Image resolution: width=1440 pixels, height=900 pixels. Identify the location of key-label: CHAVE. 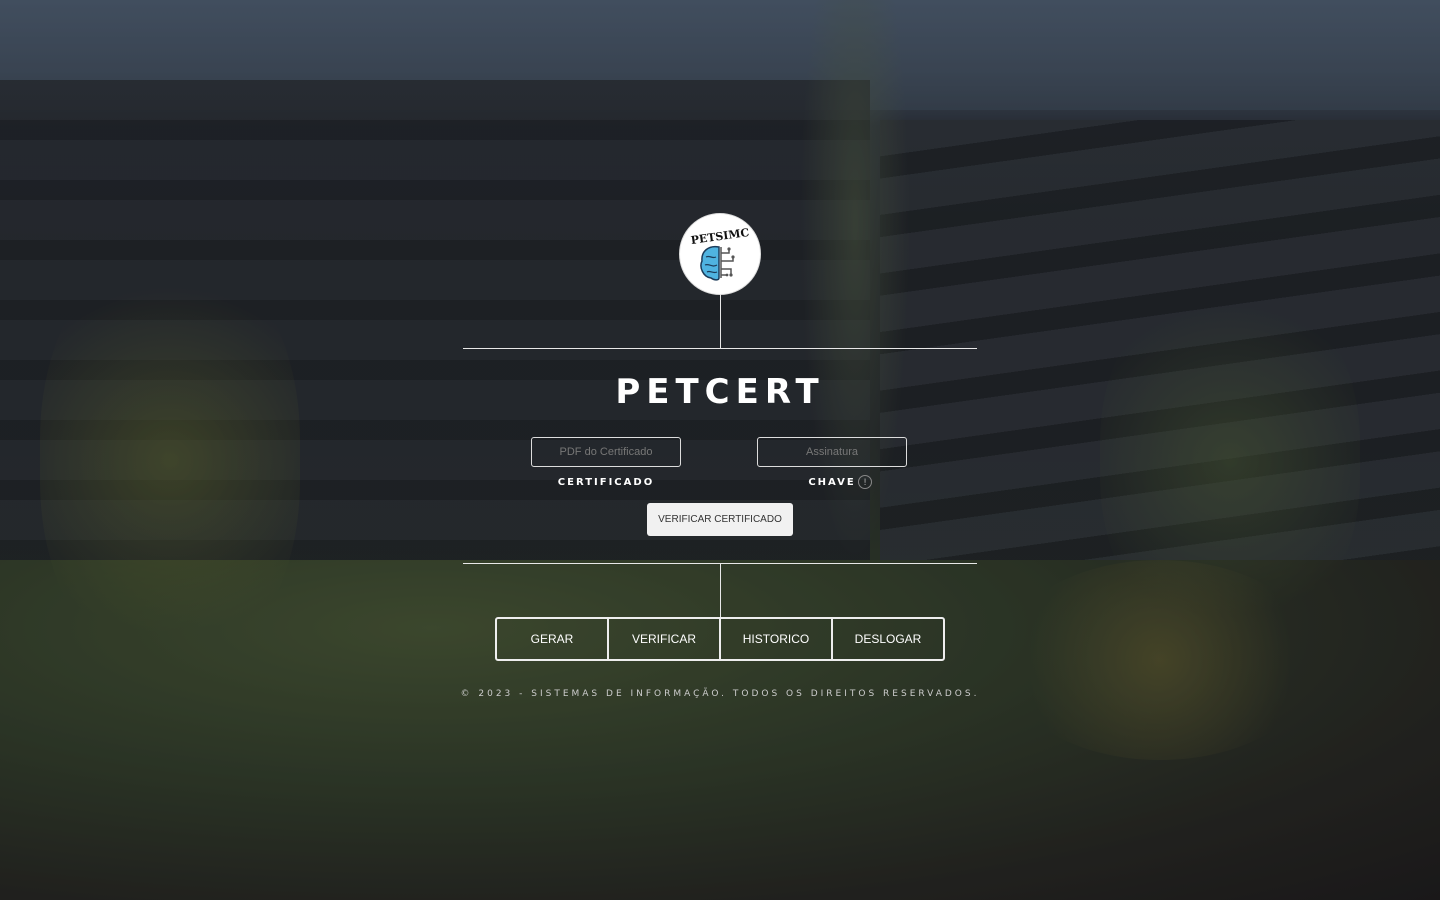
(832, 482).